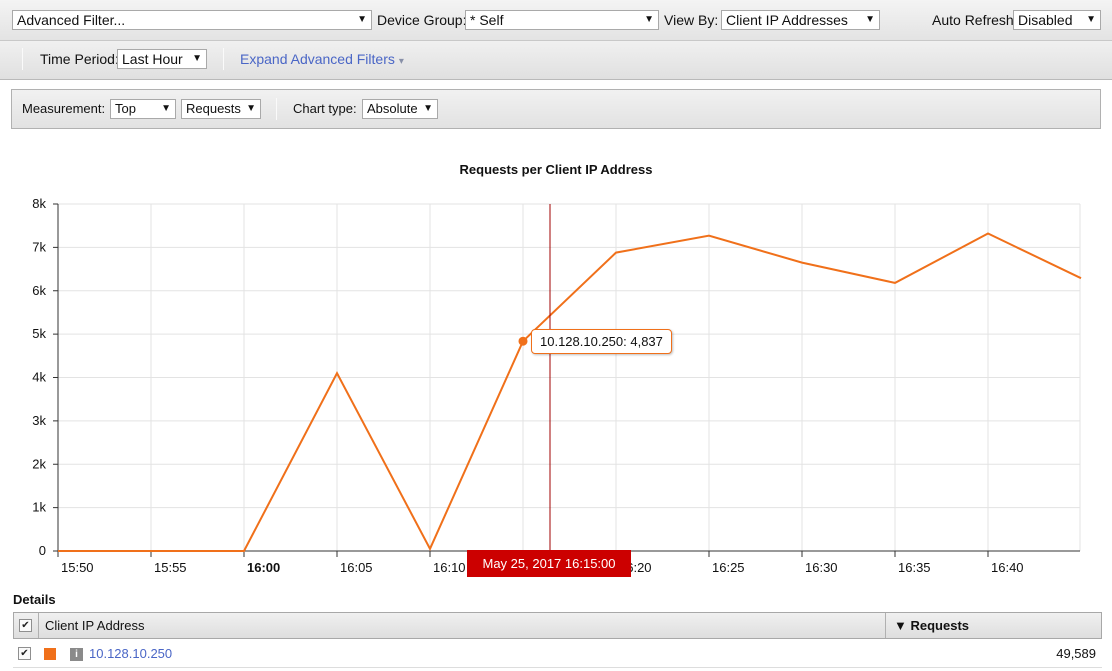  Describe the element at coordinates (821, 567) in the screenshot. I see `x-tick-label: 16:30` at that location.